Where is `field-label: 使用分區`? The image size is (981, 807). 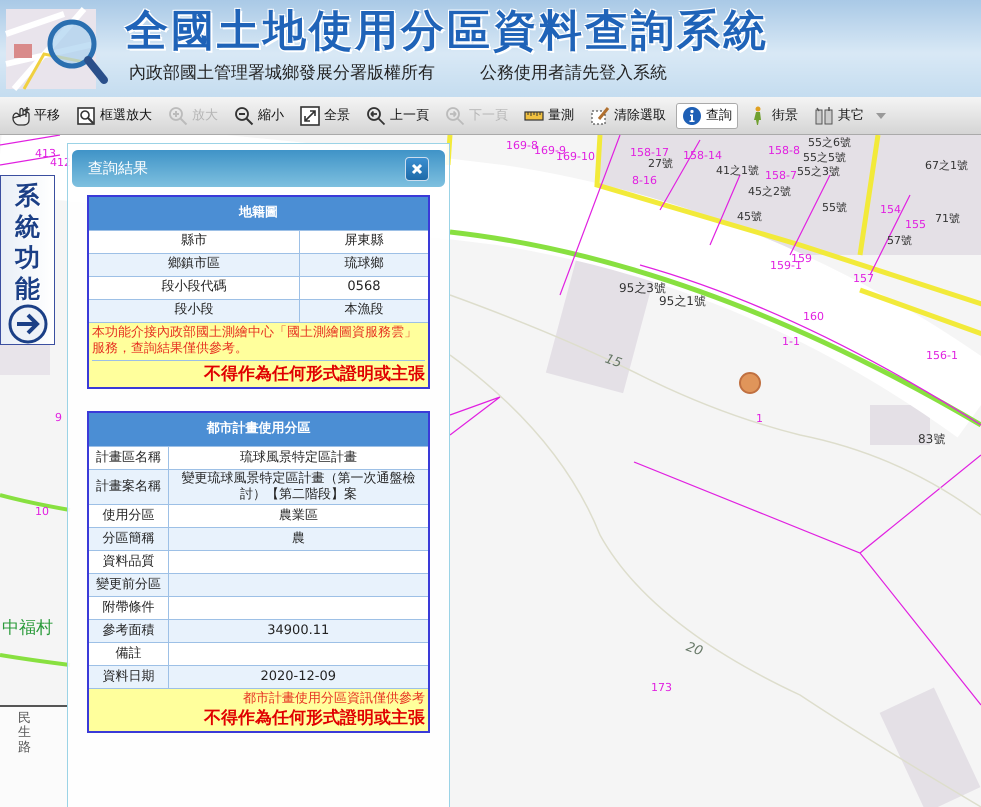
field-label: 使用分區 is located at coordinates (128, 516).